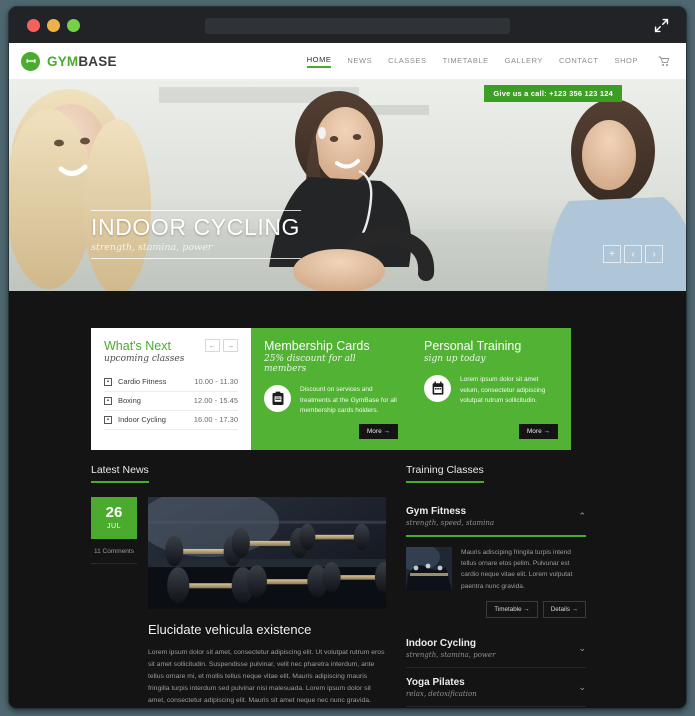 The image size is (695, 716). I want to click on accordion-title: Gym Fitness, so click(436, 511).